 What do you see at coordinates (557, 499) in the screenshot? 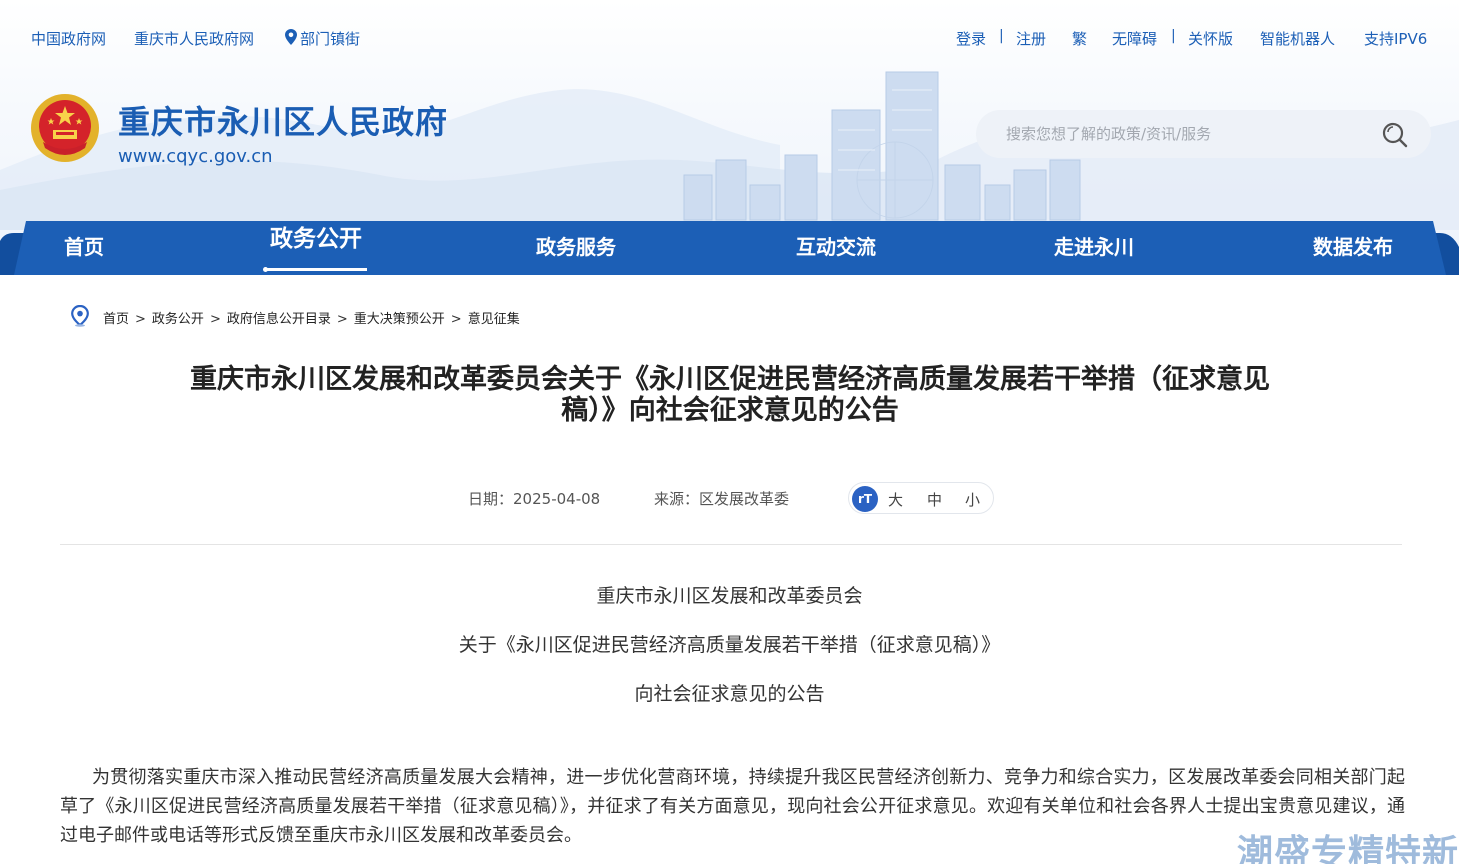
I see `date-value: 2025-04-08` at bounding box center [557, 499].